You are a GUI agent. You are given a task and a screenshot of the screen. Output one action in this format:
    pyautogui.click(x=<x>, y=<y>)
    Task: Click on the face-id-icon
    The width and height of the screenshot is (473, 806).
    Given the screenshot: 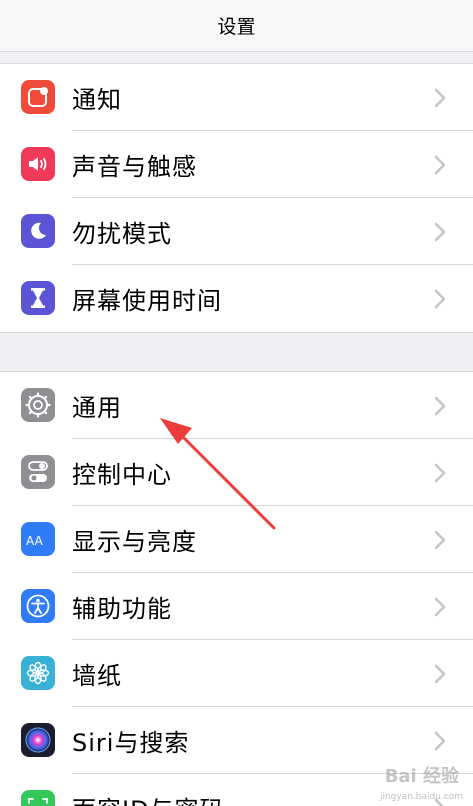 What is the action you would take?
    pyautogui.click(x=38, y=798)
    